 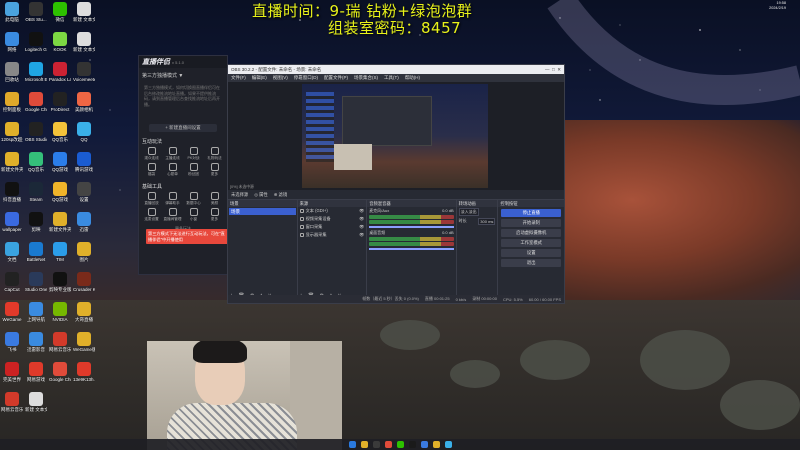 What do you see at coordinates (12, 222) in the screenshot?
I see `desktop-icon: wallpaper` at bounding box center [12, 222].